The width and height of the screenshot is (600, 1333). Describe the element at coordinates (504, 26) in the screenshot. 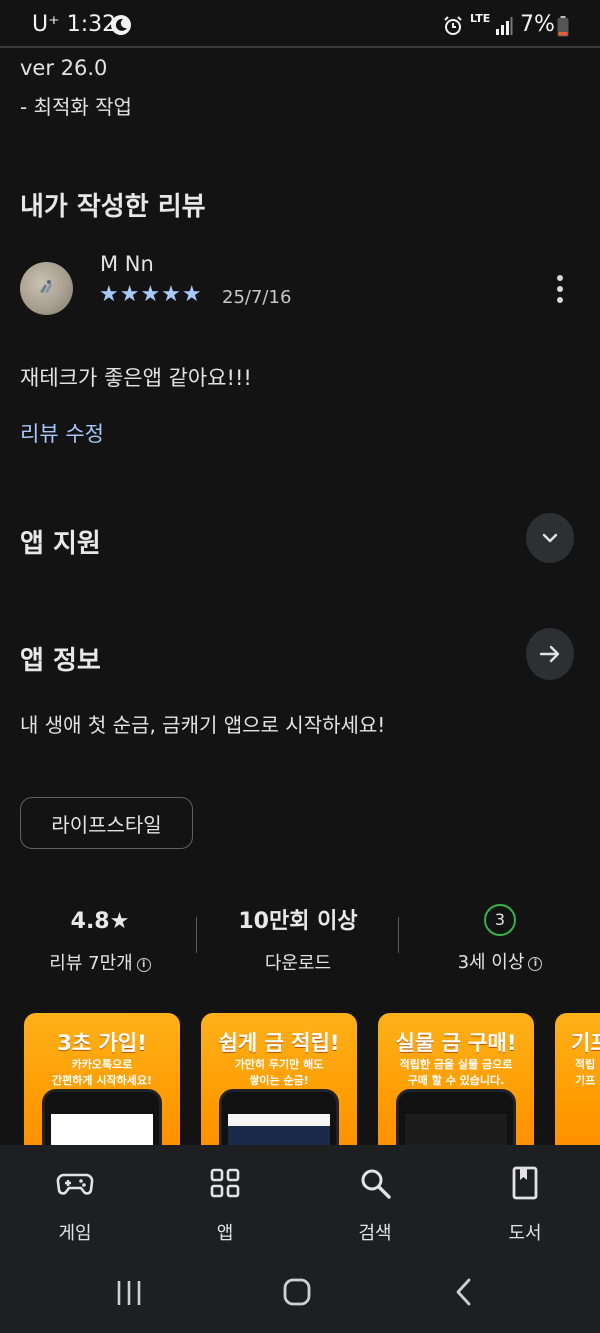

I see `signal-icon` at that location.